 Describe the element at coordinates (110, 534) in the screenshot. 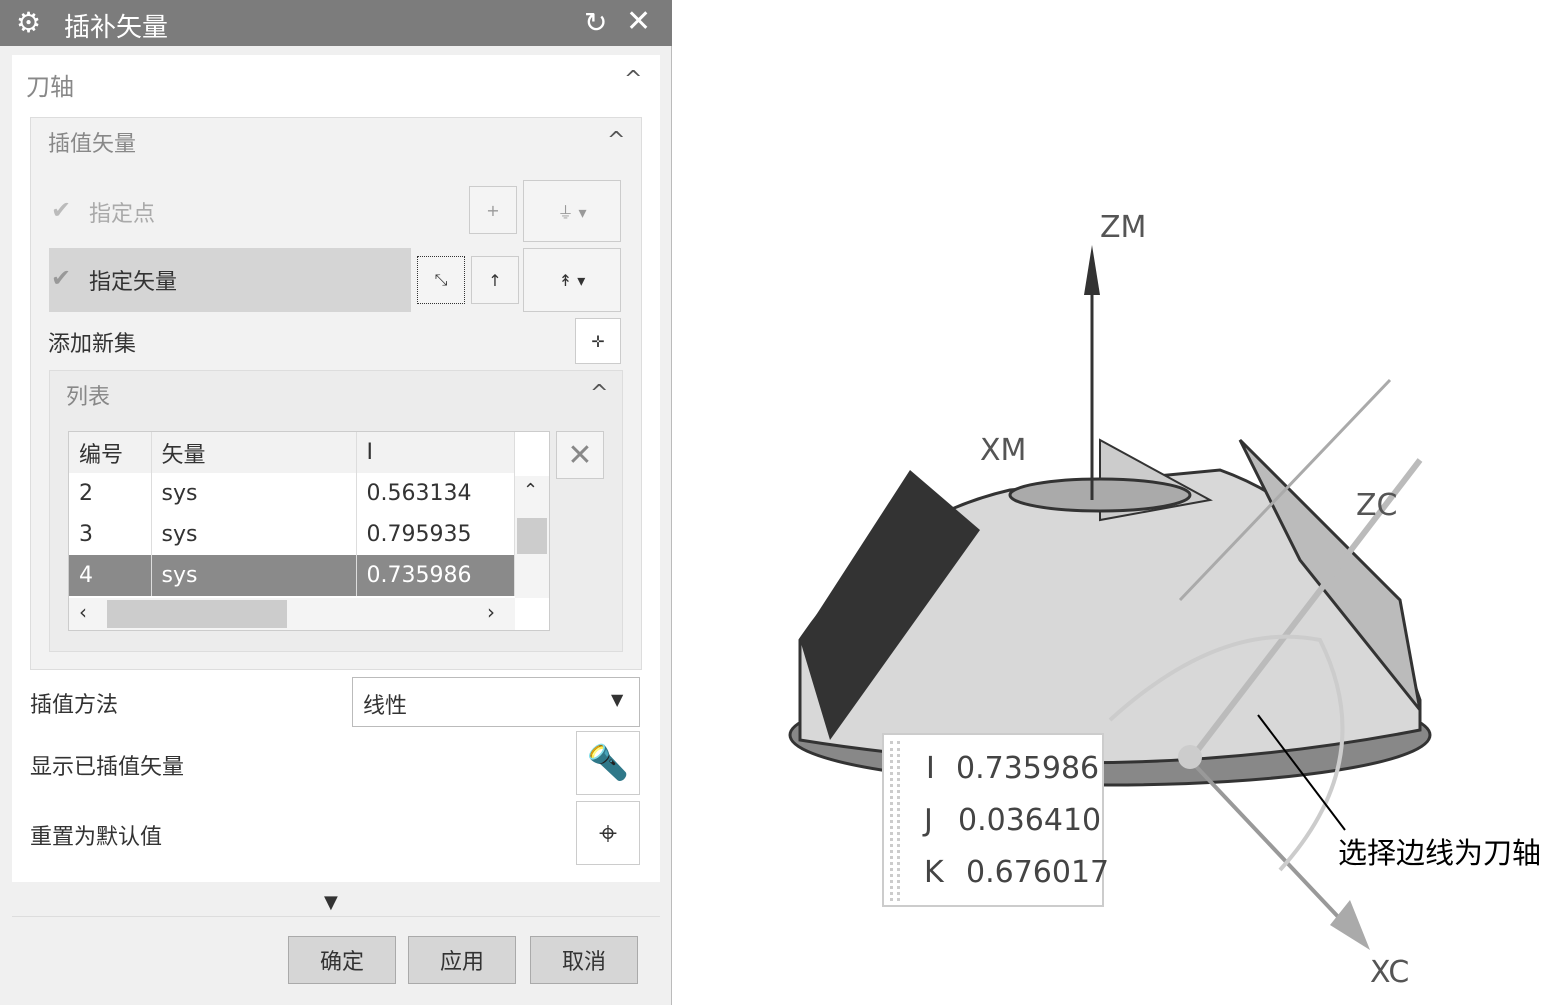

I see `cell-id: 3` at that location.